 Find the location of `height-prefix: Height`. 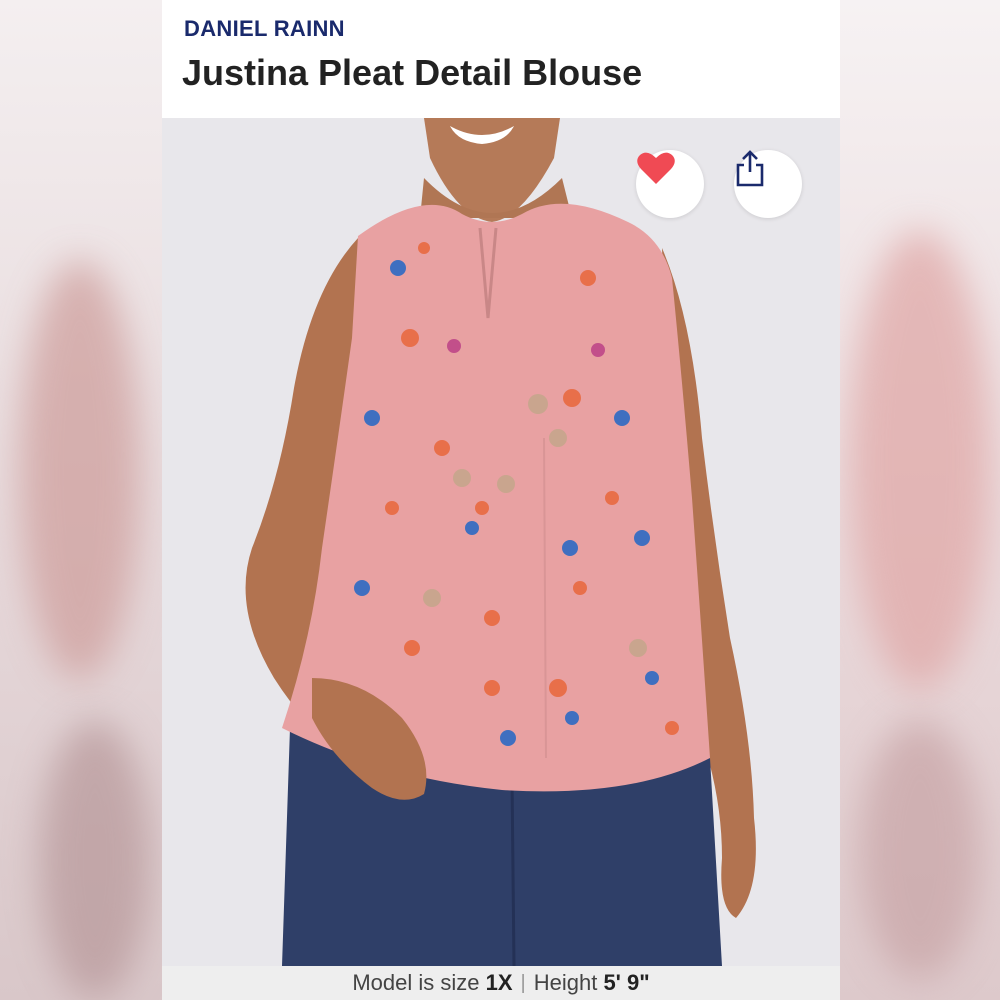

height-prefix: Height is located at coordinates (568, 982).